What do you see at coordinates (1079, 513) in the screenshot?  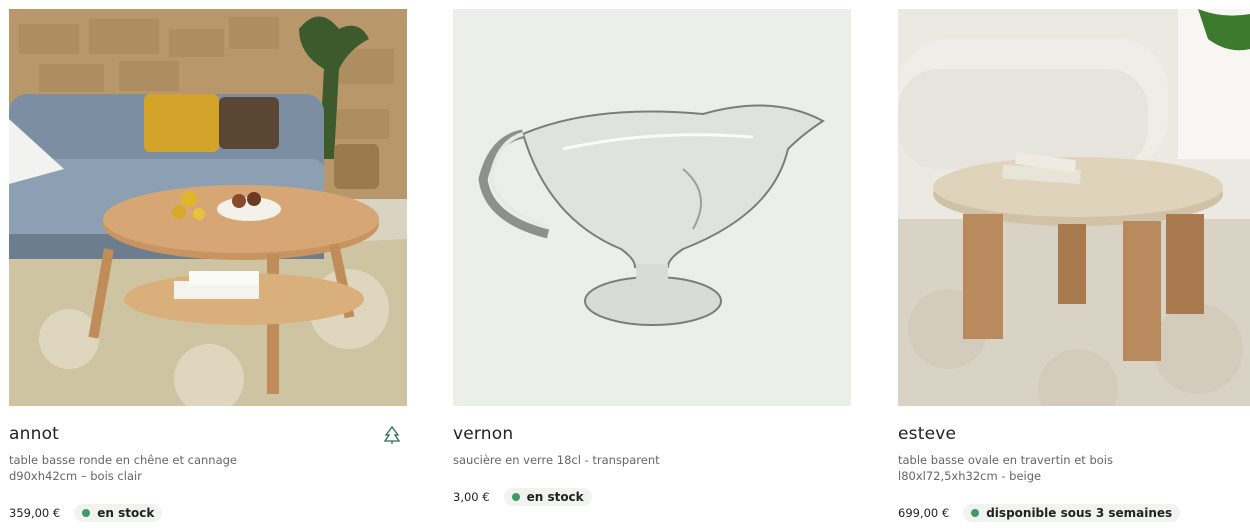 I see `stock-label: disponible sous 3 semaines` at bounding box center [1079, 513].